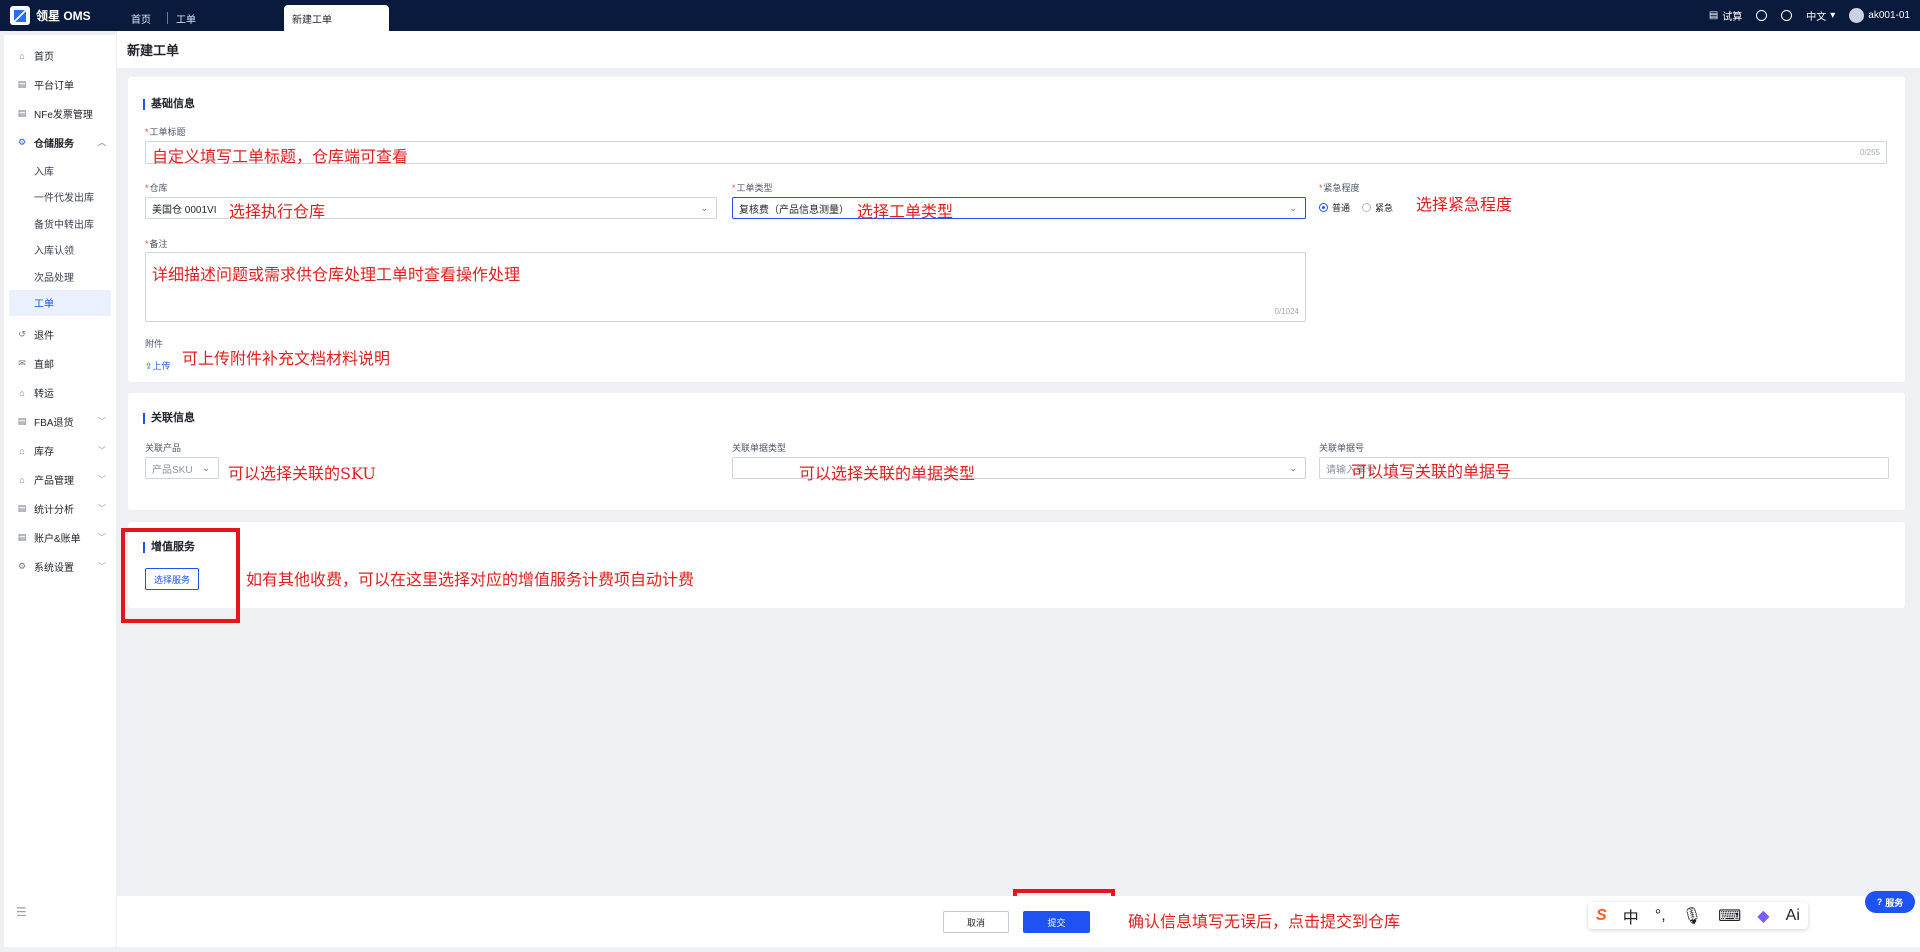 The image size is (1920, 952). I want to click on sidebar-item-label: 系统设置, so click(54, 568).